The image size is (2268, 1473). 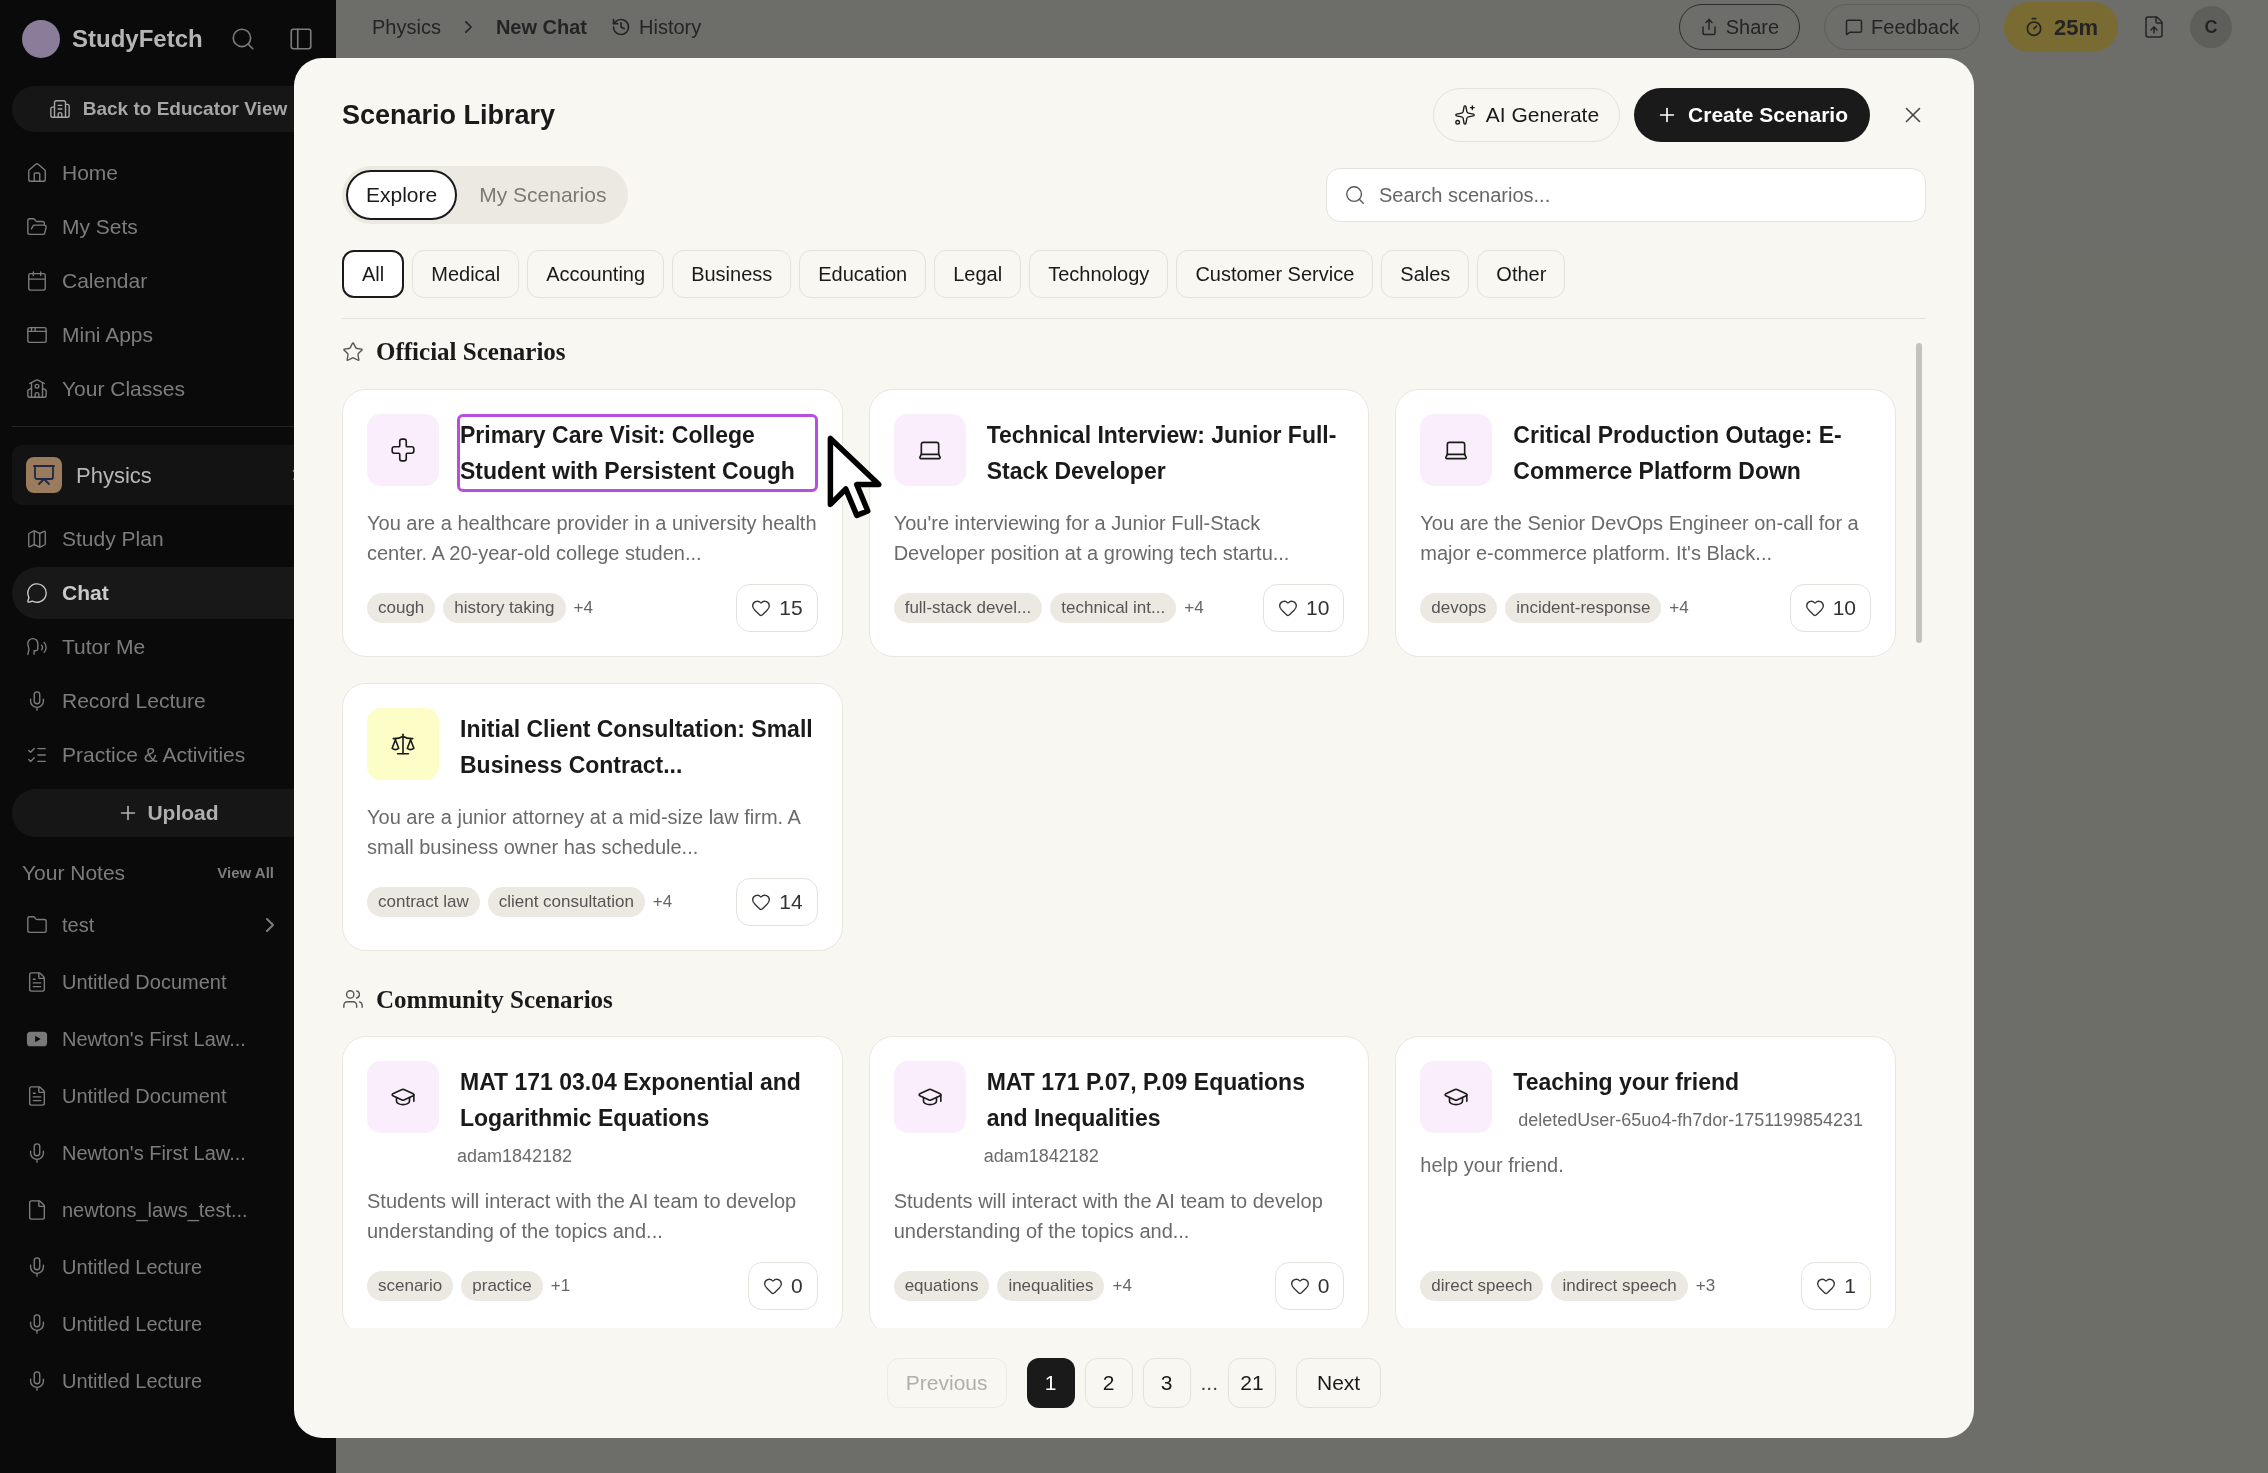 I want to click on calendar-icon, so click(x=37, y=281).